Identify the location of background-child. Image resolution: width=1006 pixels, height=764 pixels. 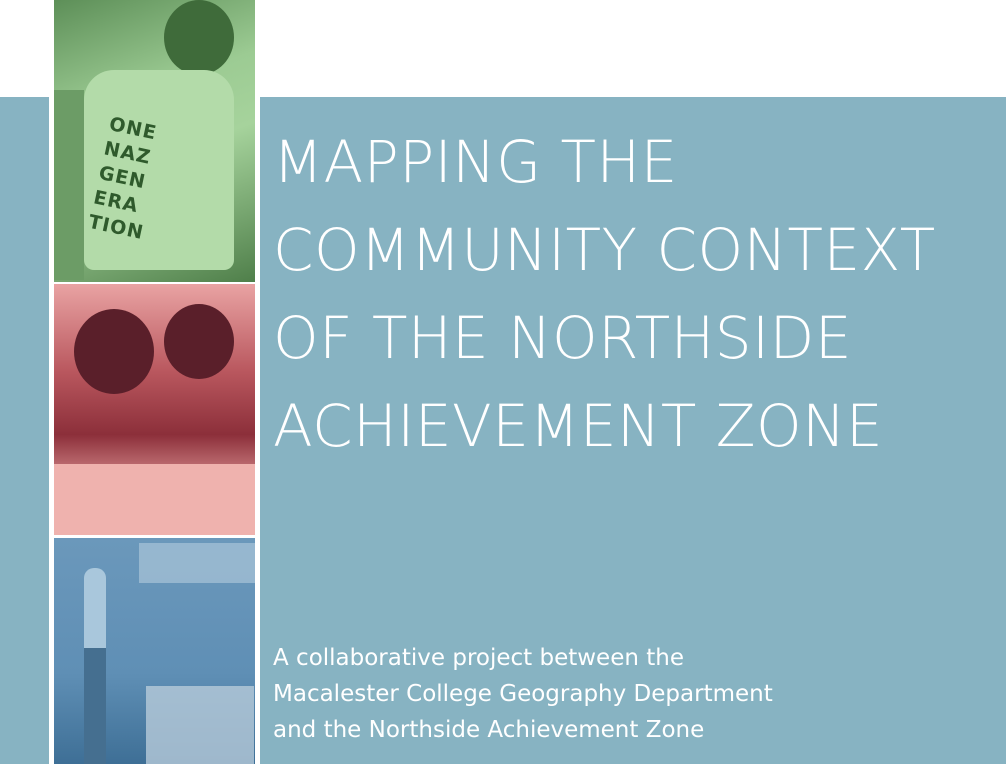
(69, 185).